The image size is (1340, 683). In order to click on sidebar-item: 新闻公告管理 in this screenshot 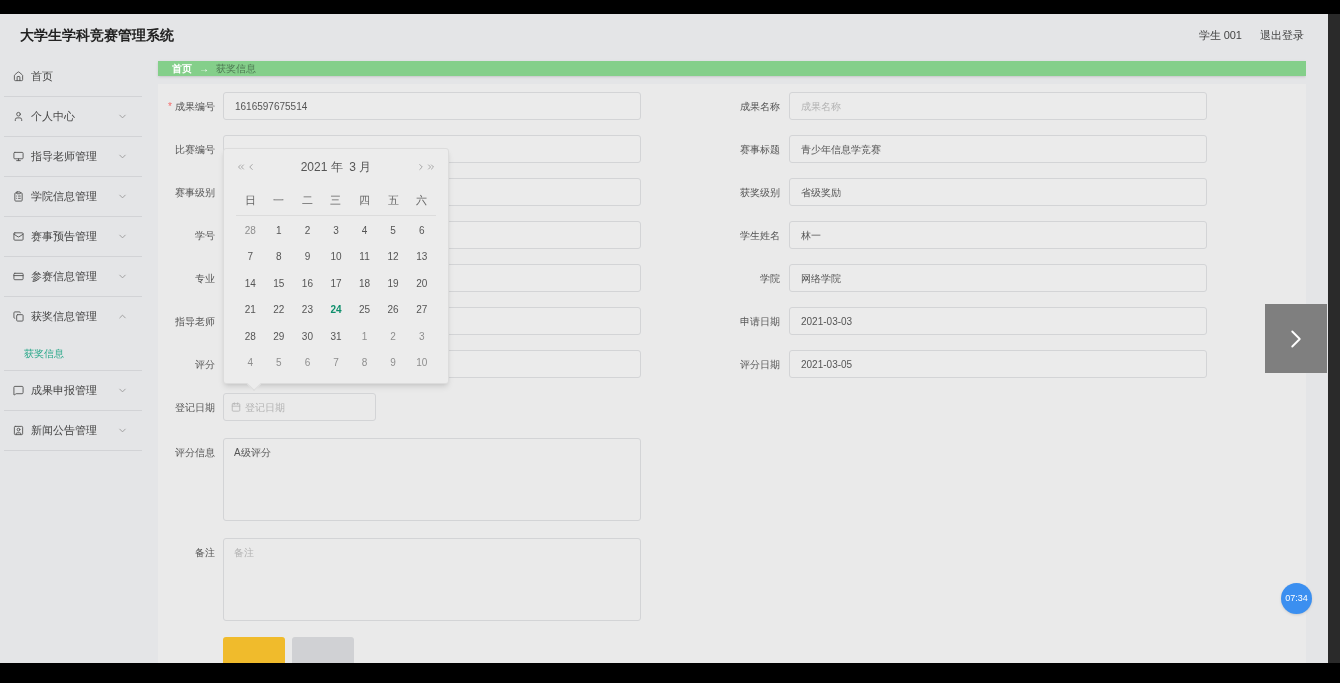, I will do `click(73, 430)`.